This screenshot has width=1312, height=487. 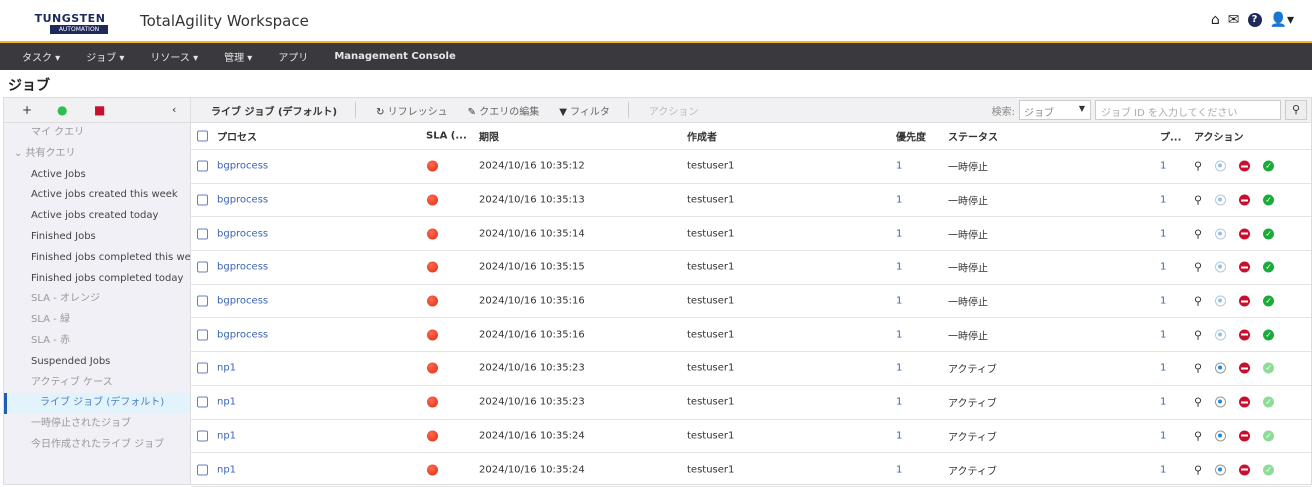 I want to click on col-creator: 作成者, so click(x=702, y=136).